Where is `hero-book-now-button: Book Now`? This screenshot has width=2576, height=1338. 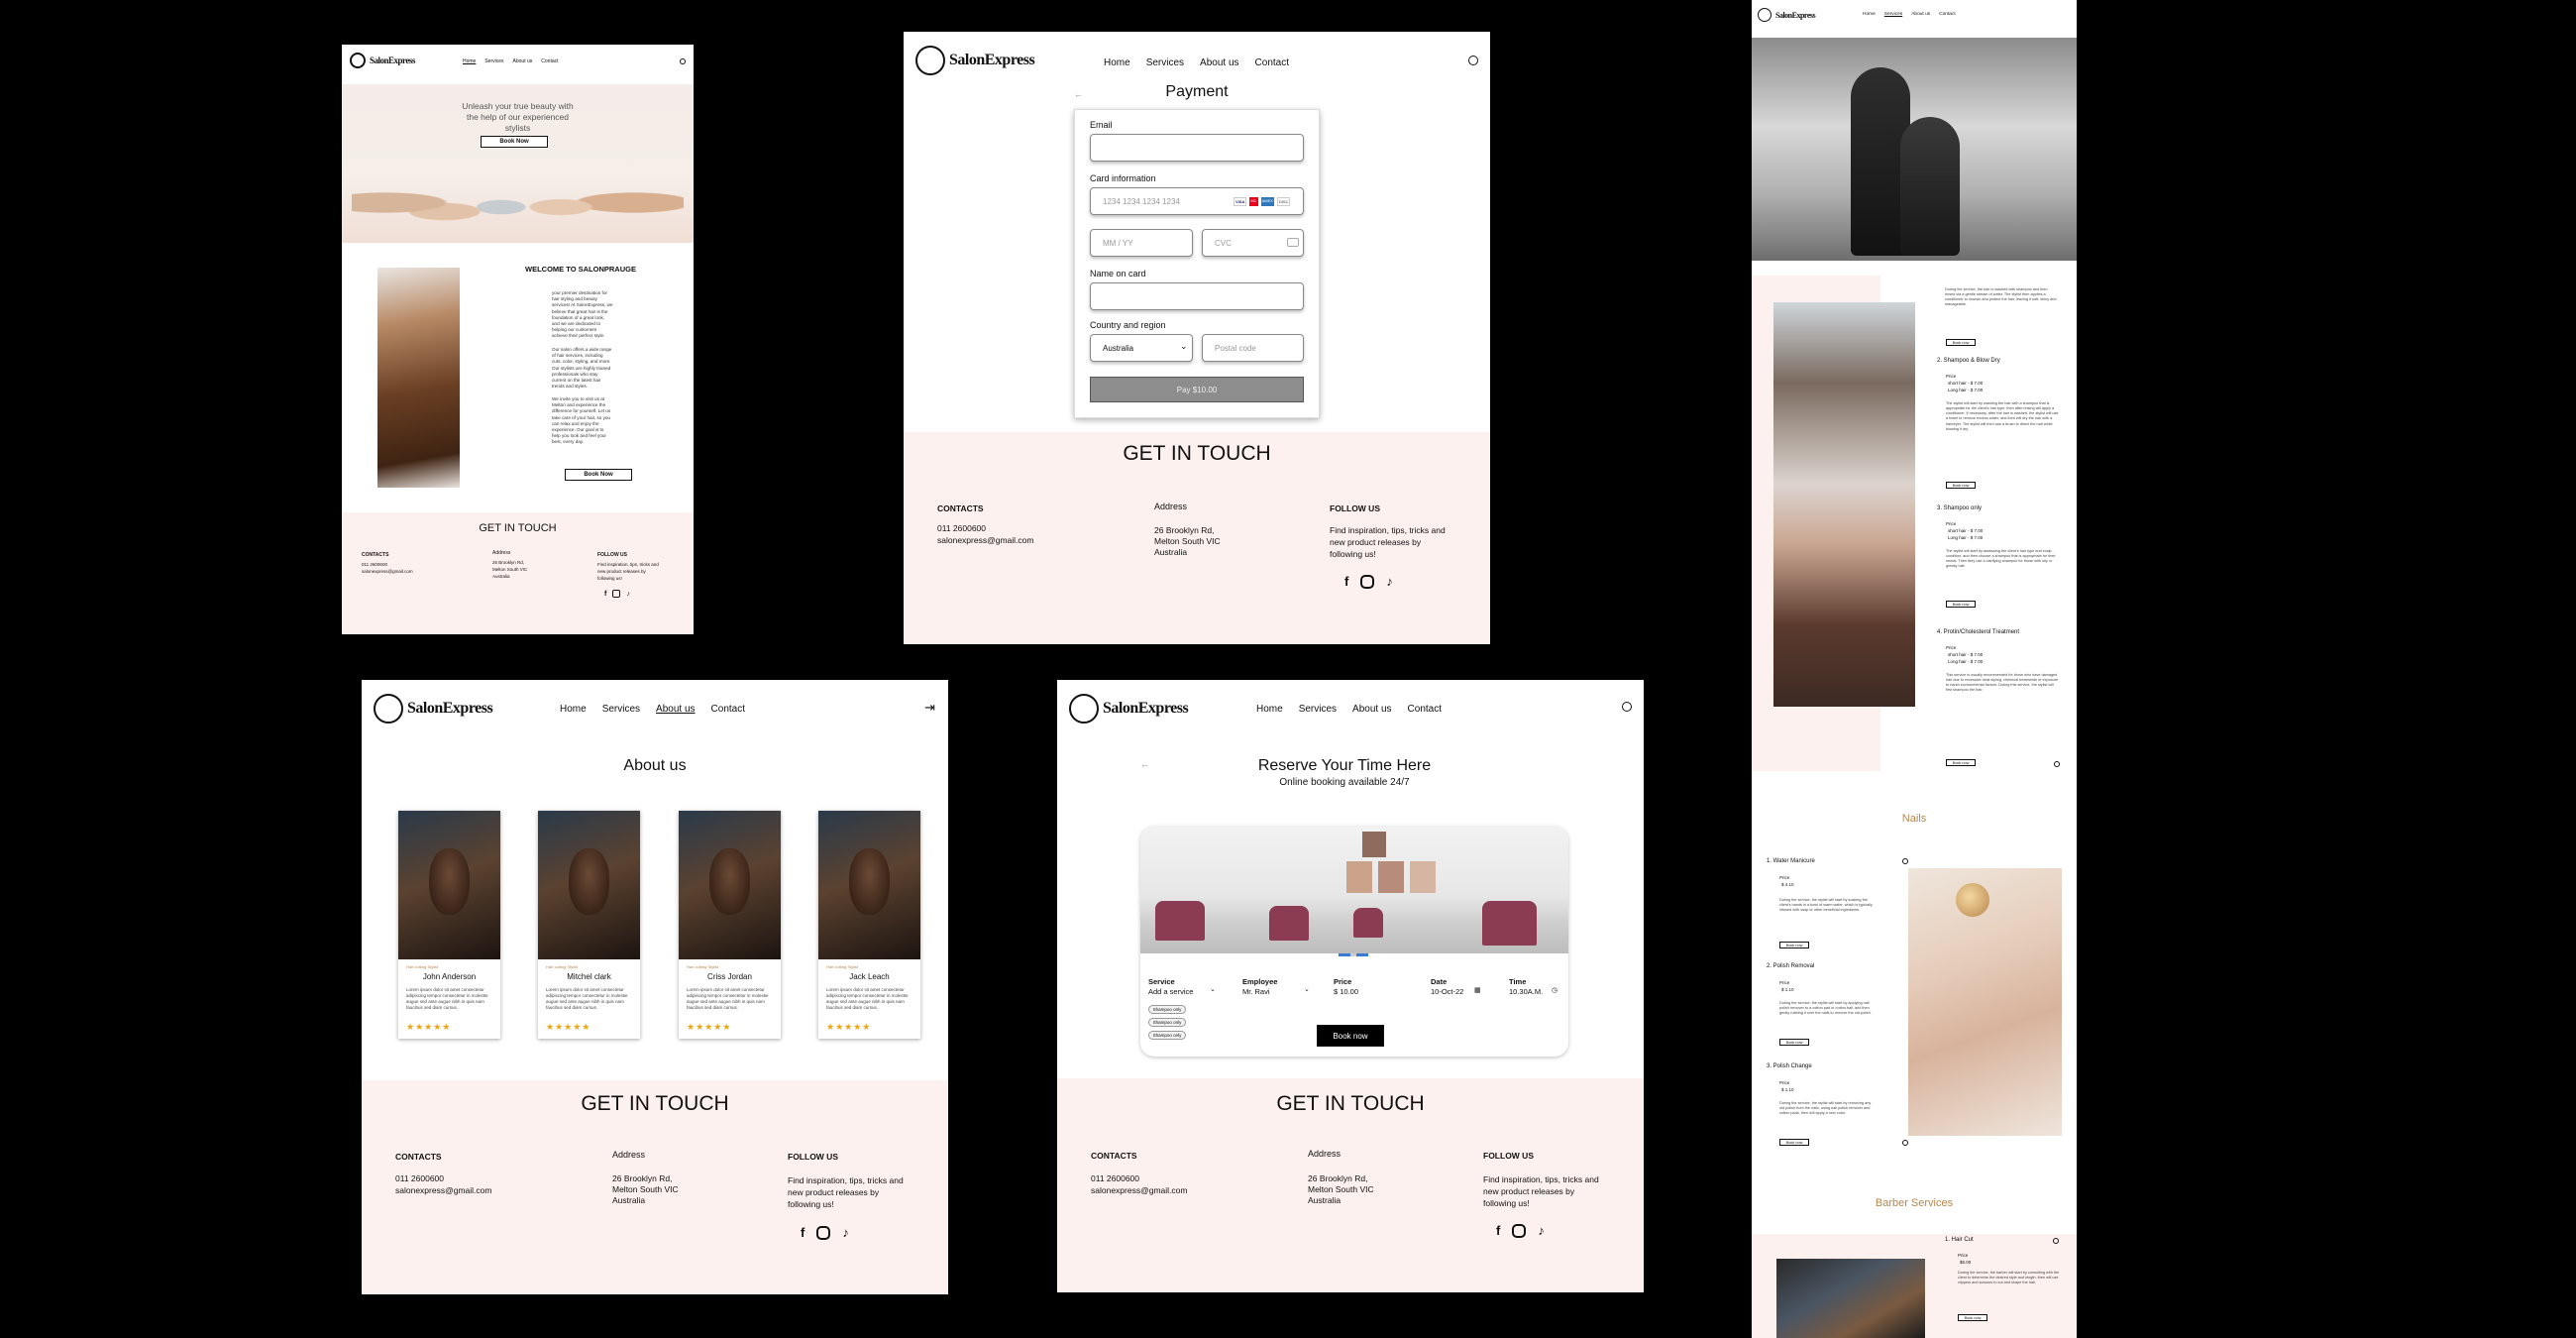 hero-book-now-button: Book Now is located at coordinates (514, 142).